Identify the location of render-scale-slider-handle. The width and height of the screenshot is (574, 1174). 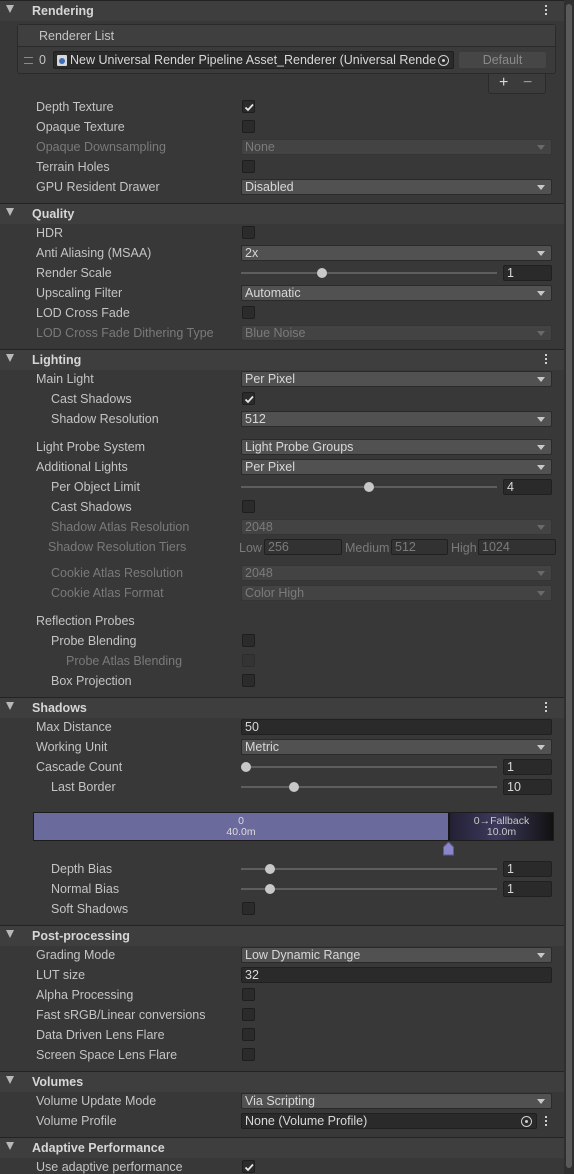
(322, 273).